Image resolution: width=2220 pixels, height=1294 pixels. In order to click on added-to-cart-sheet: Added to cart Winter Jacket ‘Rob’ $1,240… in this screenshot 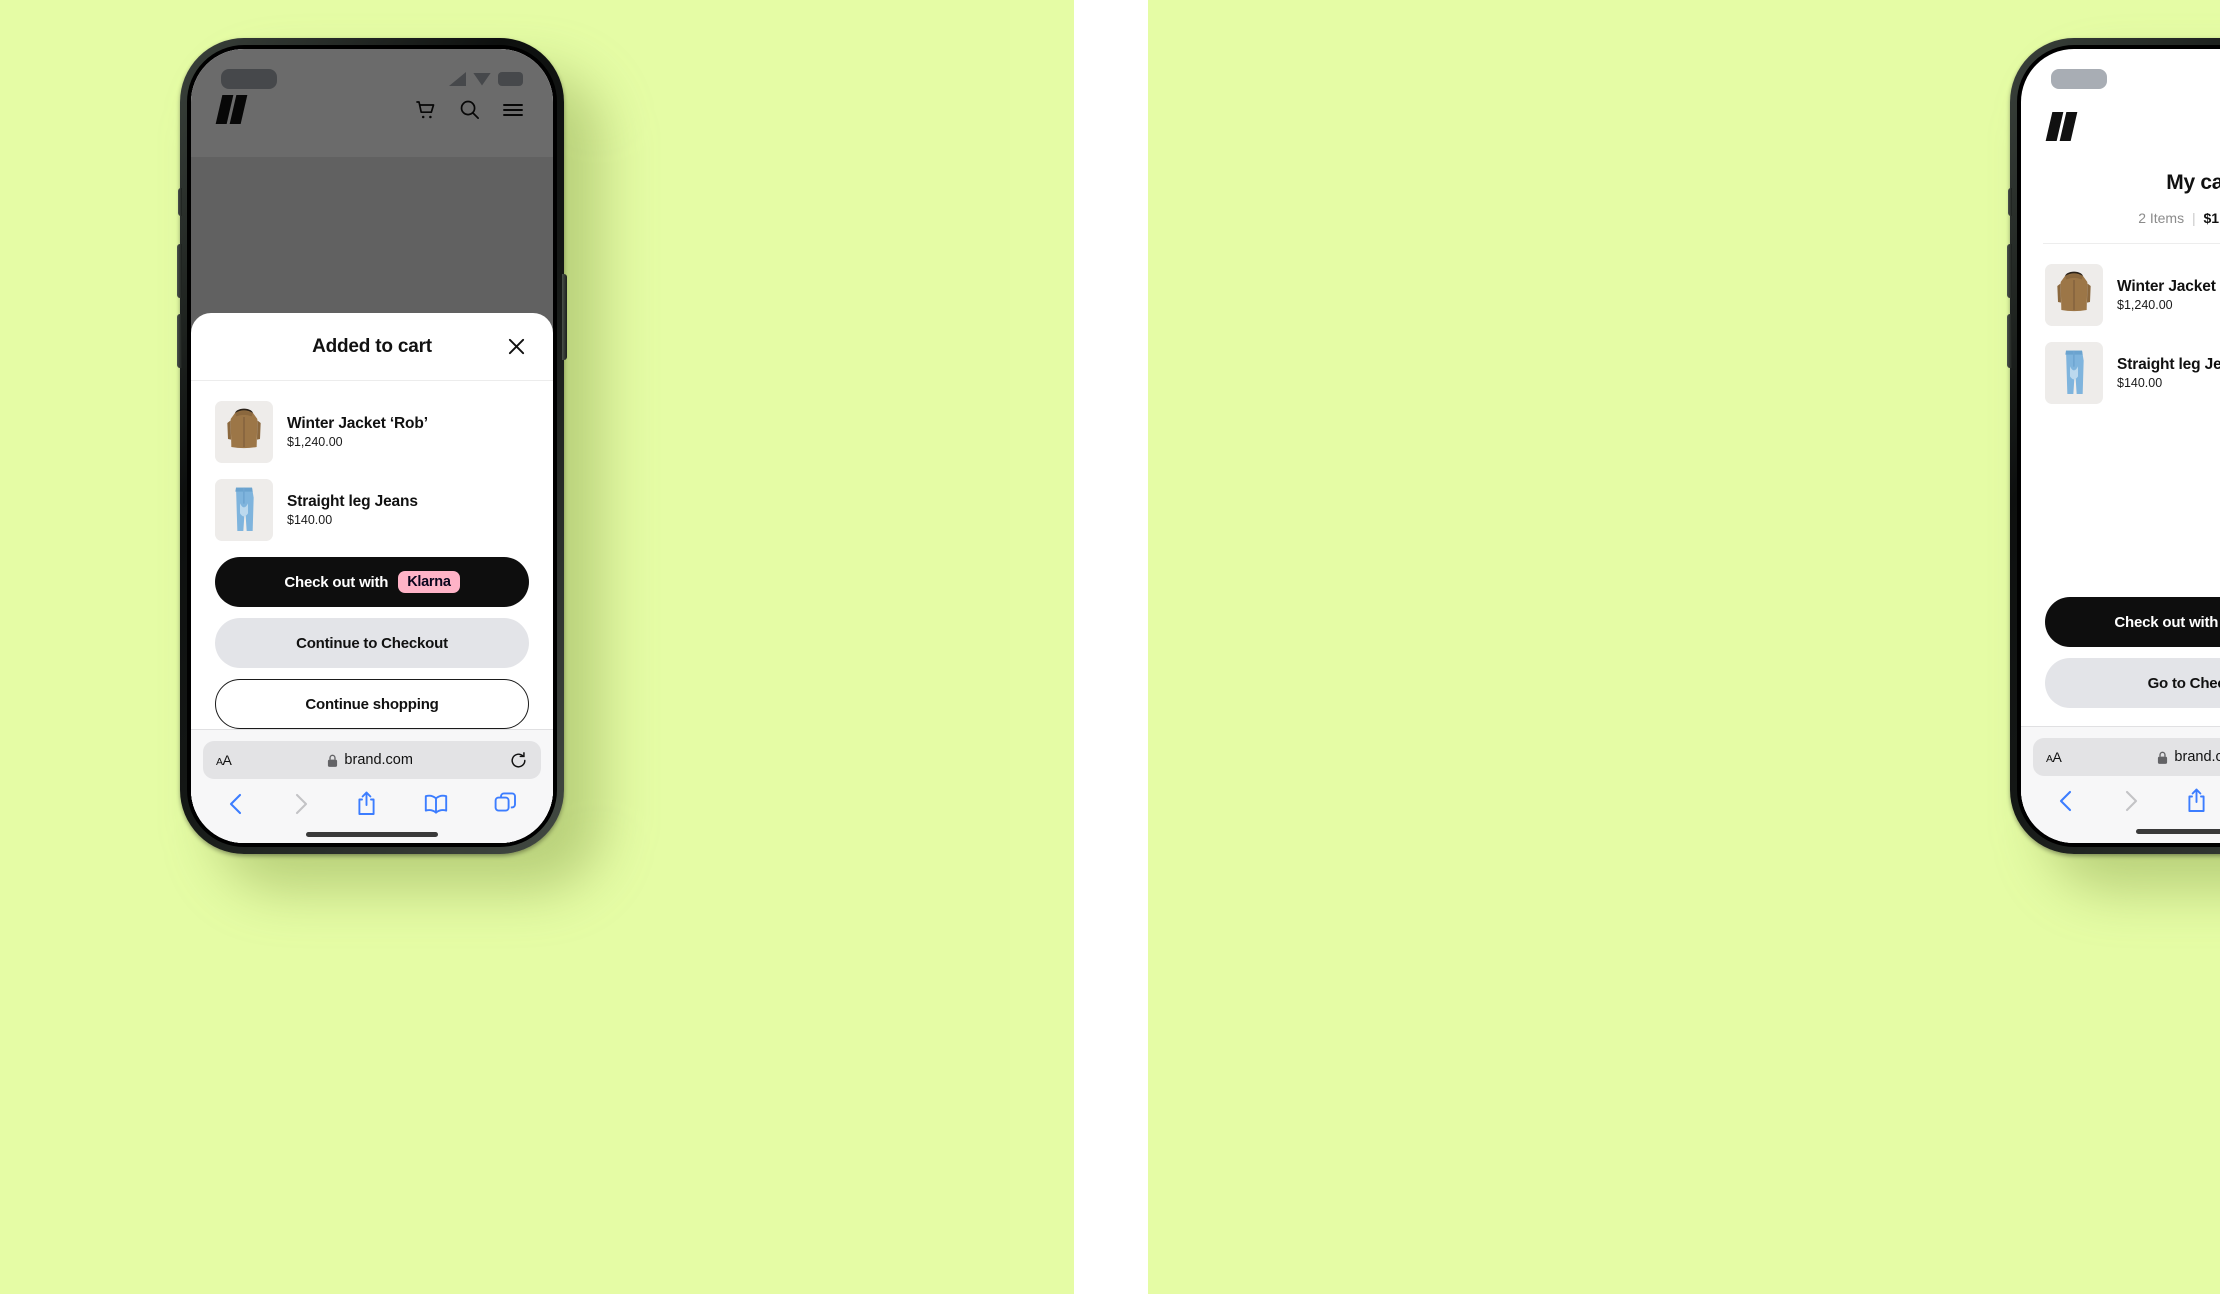, I will do `click(372, 578)`.